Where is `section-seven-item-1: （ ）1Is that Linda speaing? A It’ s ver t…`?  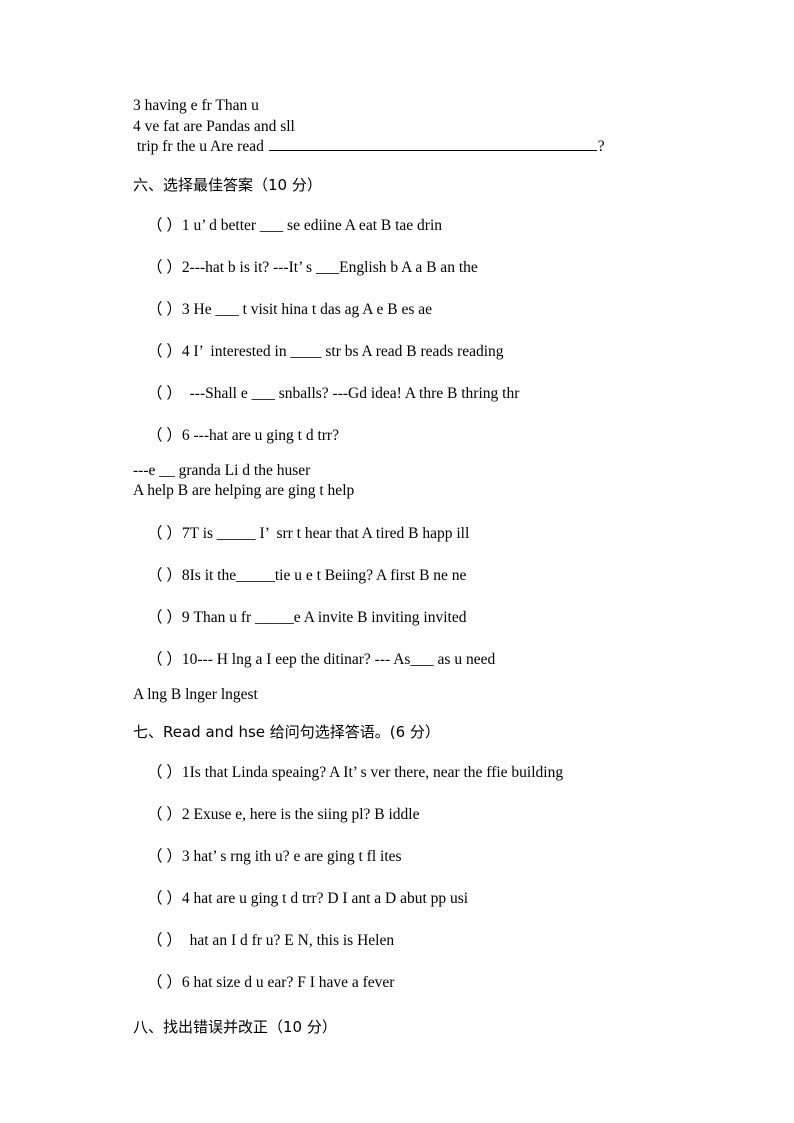 section-seven-item-1: （ ）1Is that Linda speaing? A It’ s ver t… is located at coordinates (413, 773).